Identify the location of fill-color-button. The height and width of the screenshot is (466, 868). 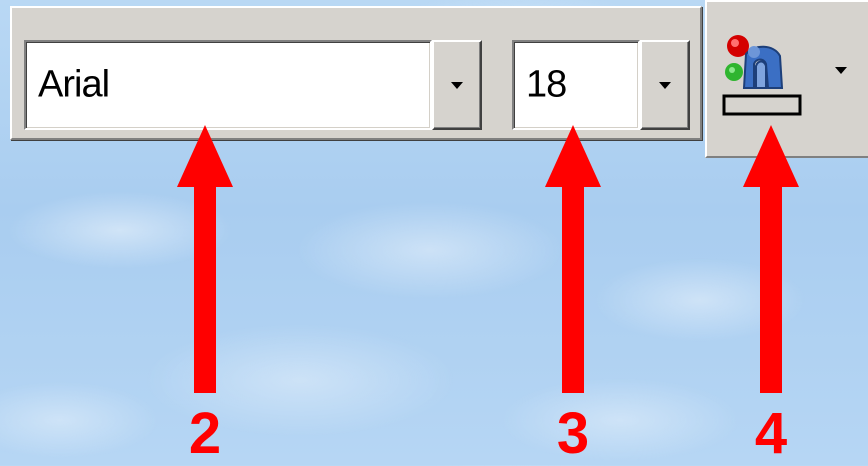
(763, 77).